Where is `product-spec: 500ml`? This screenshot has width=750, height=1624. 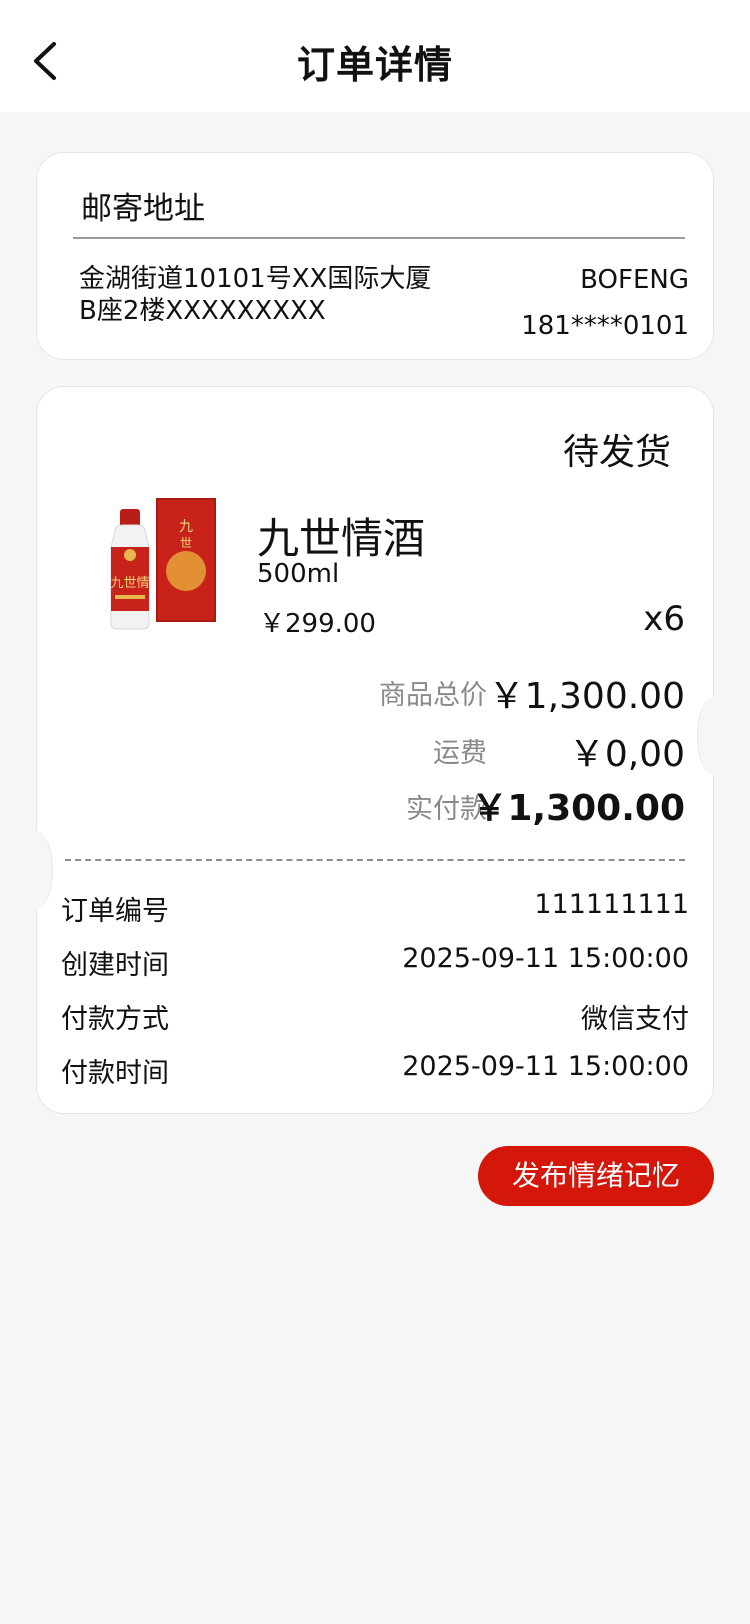
product-spec: 500ml is located at coordinates (298, 574).